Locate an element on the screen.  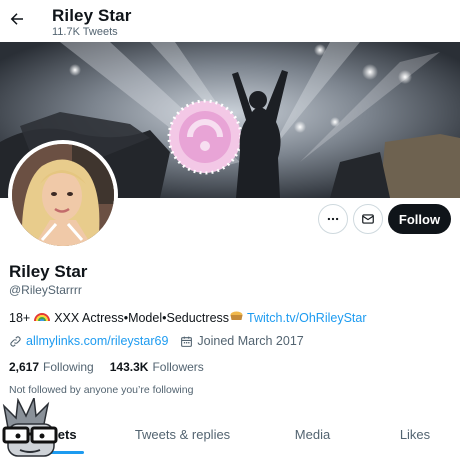
profile-handle: @RileyStarrrr is located at coordinates (45, 290).